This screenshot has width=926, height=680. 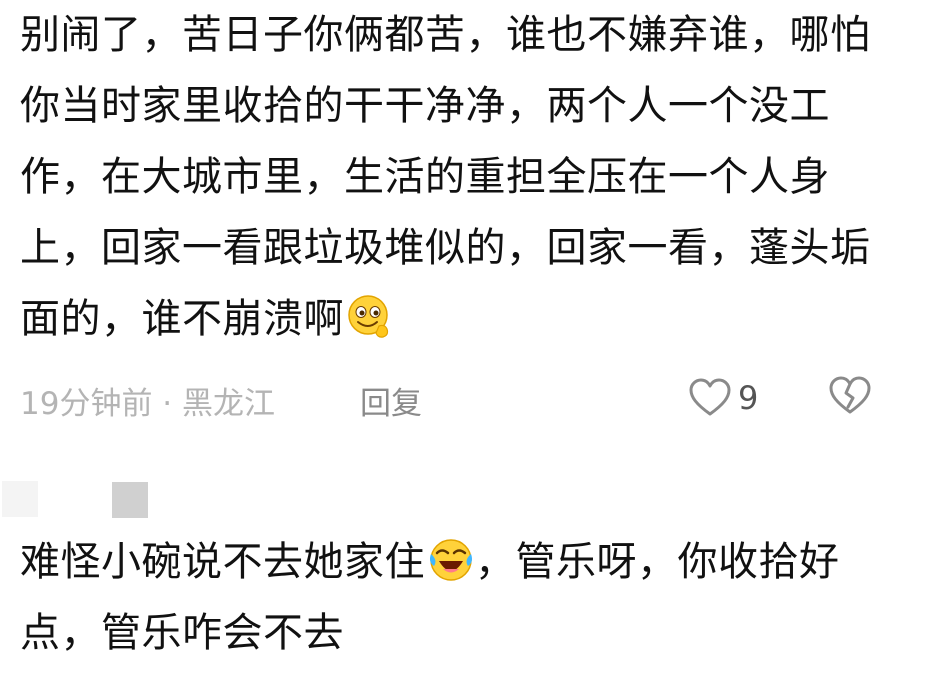 I want to click on comment-text-part1: 难怪小碗说不去她家住, so click(x=222, y=562).